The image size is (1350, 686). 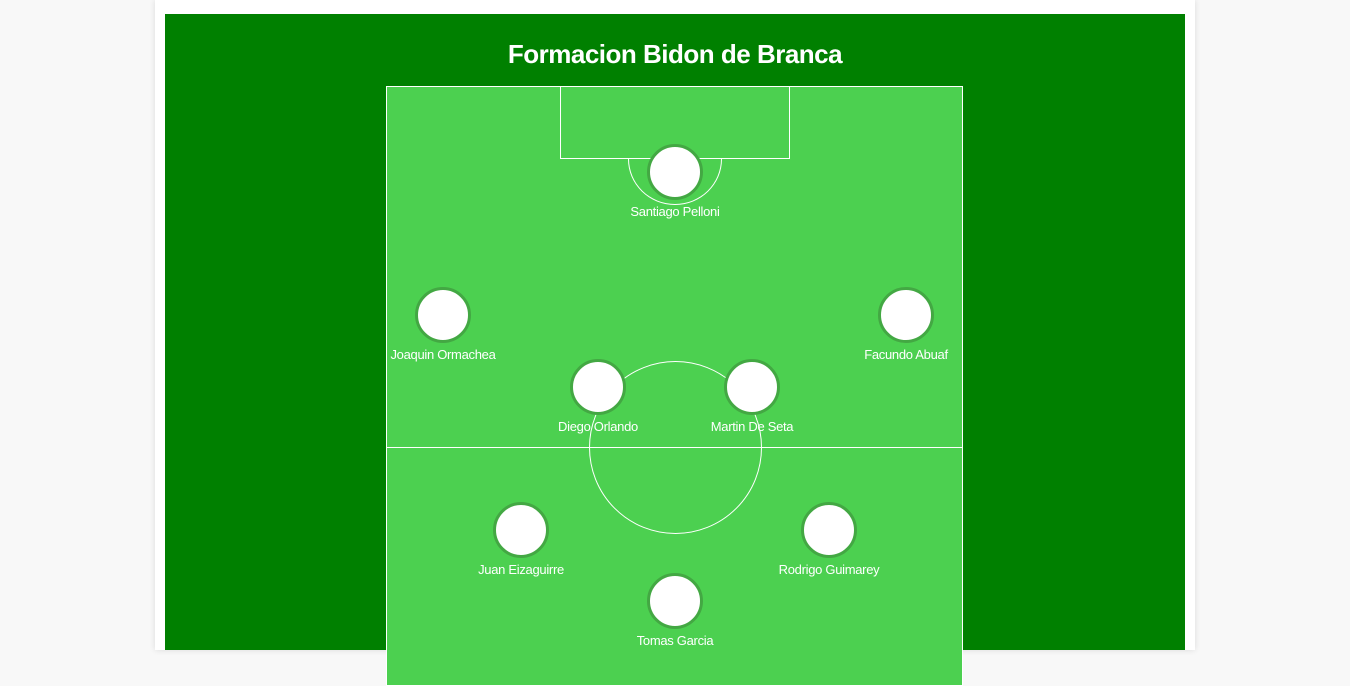 I want to click on player-name: Santiago Pelloni, so click(x=675, y=211).